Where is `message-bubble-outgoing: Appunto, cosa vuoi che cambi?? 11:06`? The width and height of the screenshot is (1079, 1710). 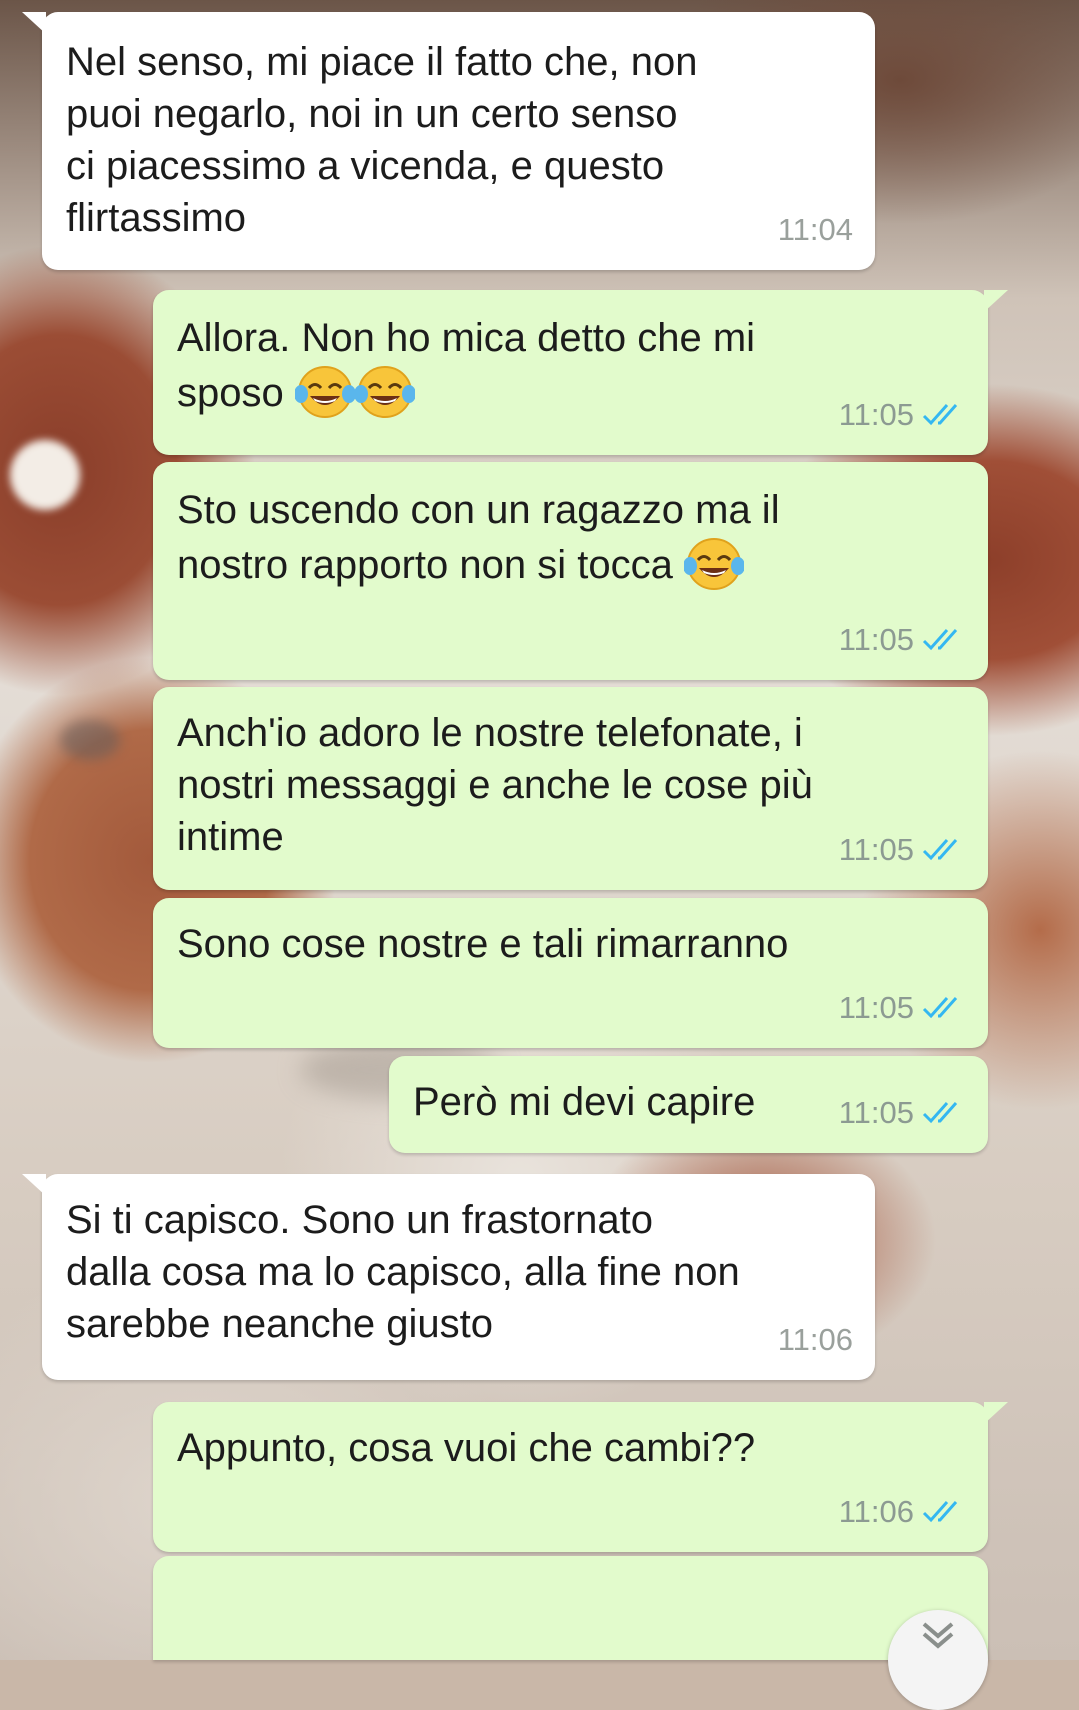 message-bubble-outgoing: Appunto, cosa vuoi che cambi?? 11:06 is located at coordinates (580, 1477).